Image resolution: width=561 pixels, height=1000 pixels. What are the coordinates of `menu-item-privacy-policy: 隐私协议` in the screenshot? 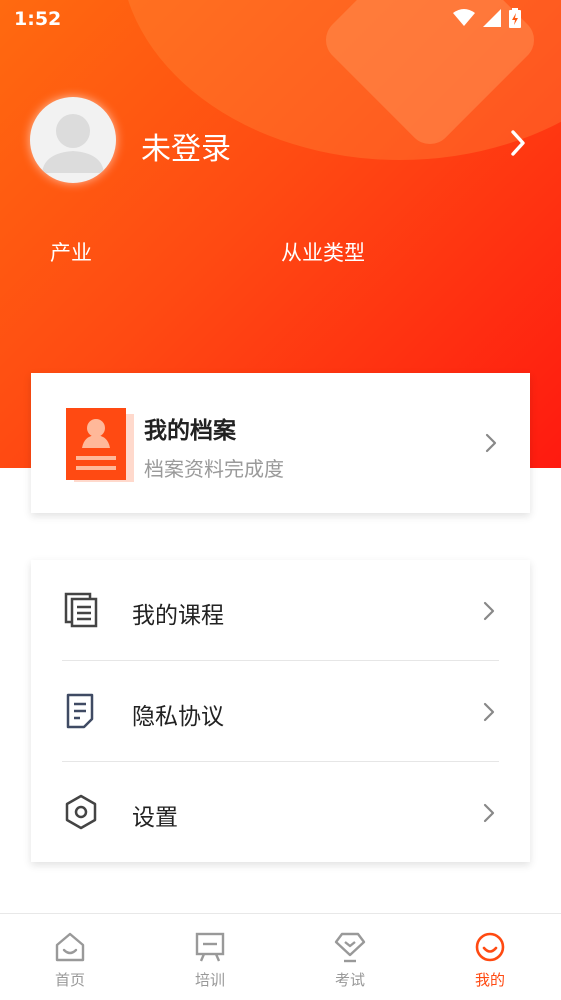 It's located at (280, 711).